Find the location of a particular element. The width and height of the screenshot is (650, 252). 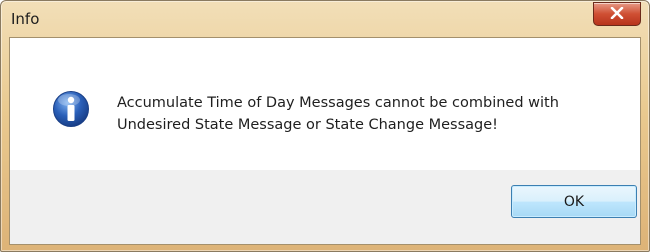

close-button is located at coordinates (617, 14).